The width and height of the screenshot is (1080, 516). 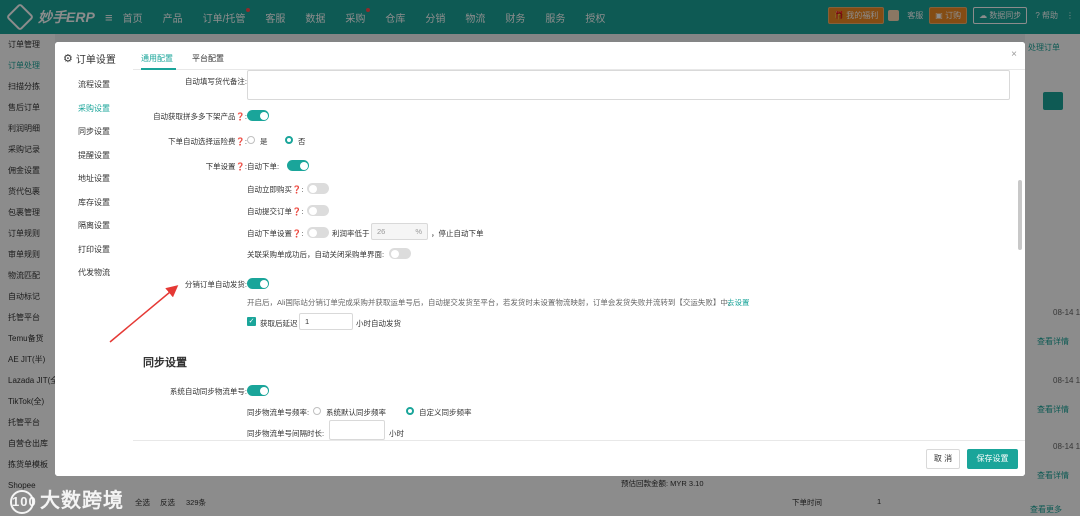 What do you see at coordinates (258, 115) in the screenshot?
I see `pdd-toggle` at bounding box center [258, 115].